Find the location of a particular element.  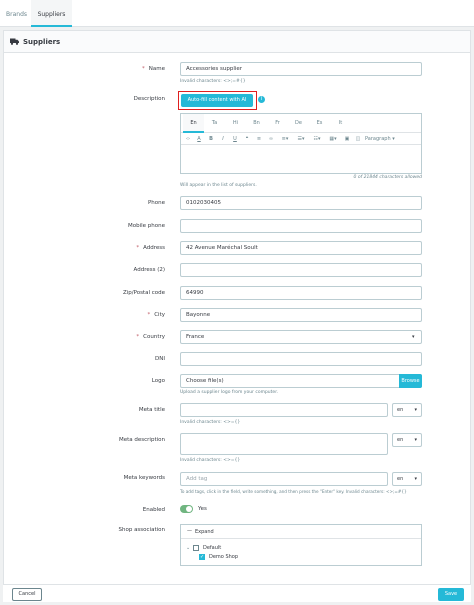

address-input: 42 Avenue Maréchal Soult is located at coordinates (301, 248).